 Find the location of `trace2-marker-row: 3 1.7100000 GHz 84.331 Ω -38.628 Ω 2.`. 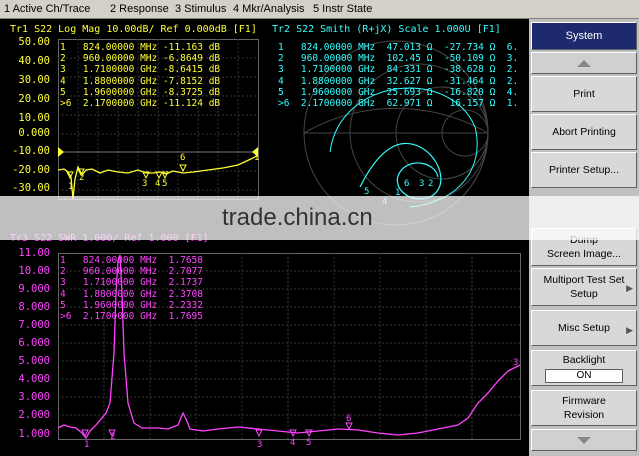

trace2-marker-row: 3 1.7100000 GHz 84.331 Ω -38.628 Ω 2. is located at coordinates (398, 70).